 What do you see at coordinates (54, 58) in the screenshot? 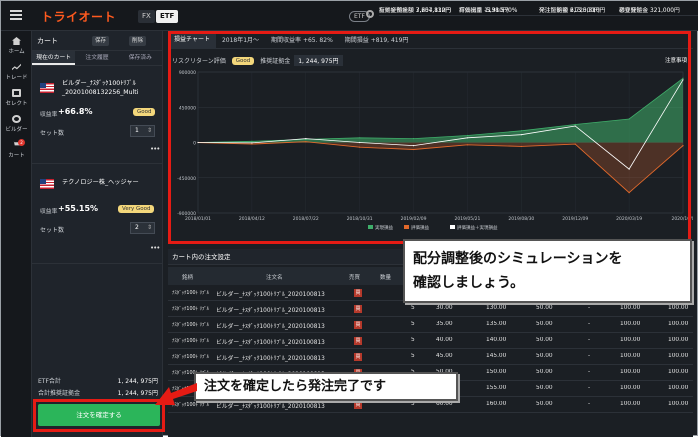
I see `tab-current-cart: 現在のカート` at bounding box center [54, 58].